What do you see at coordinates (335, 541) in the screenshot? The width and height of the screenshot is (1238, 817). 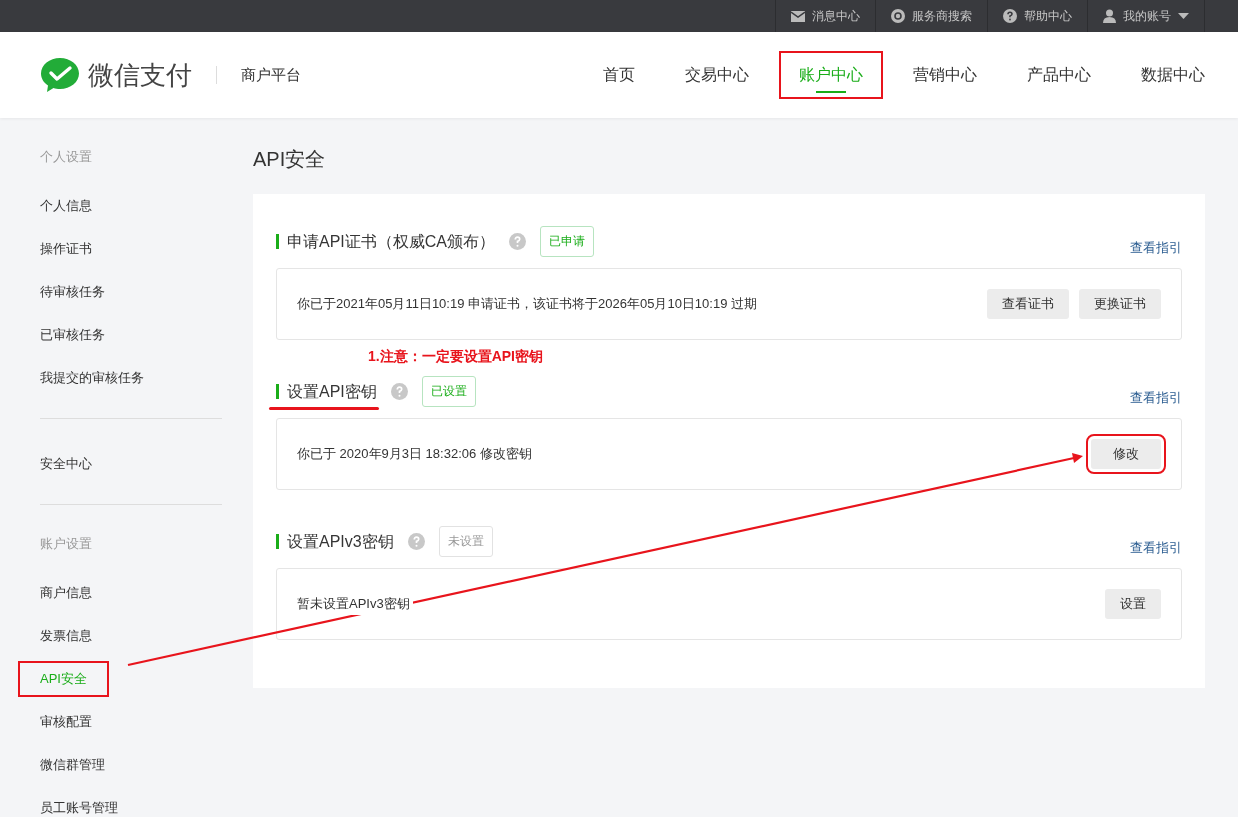 I see `section-title: 设置APIv3密钥` at bounding box center [335, 541].